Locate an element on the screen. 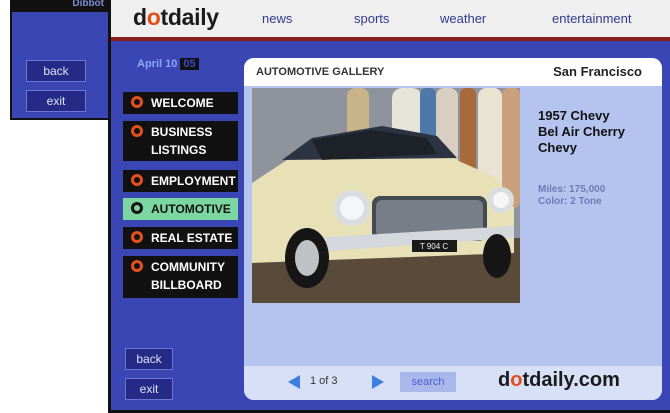 The height and width of the screenshot is (413, 670). gallery-footer: 1 of 3 search dotdaily.com is located at coordinates (453, 383).